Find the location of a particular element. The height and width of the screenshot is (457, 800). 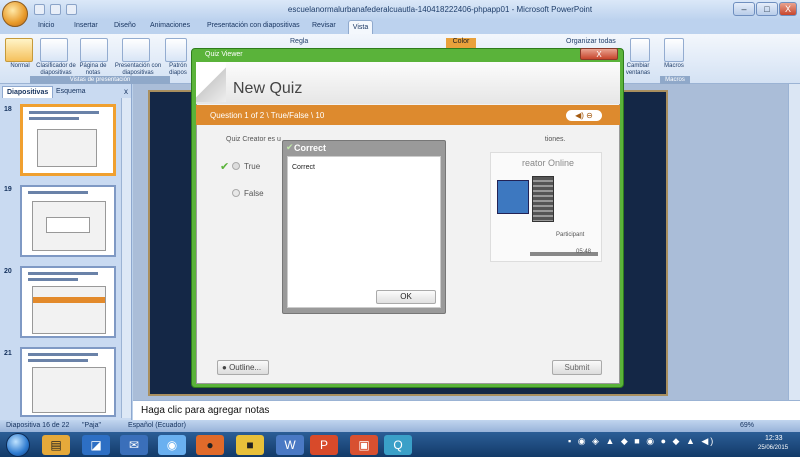

slideshow-button is located at coordinates (136, 50).